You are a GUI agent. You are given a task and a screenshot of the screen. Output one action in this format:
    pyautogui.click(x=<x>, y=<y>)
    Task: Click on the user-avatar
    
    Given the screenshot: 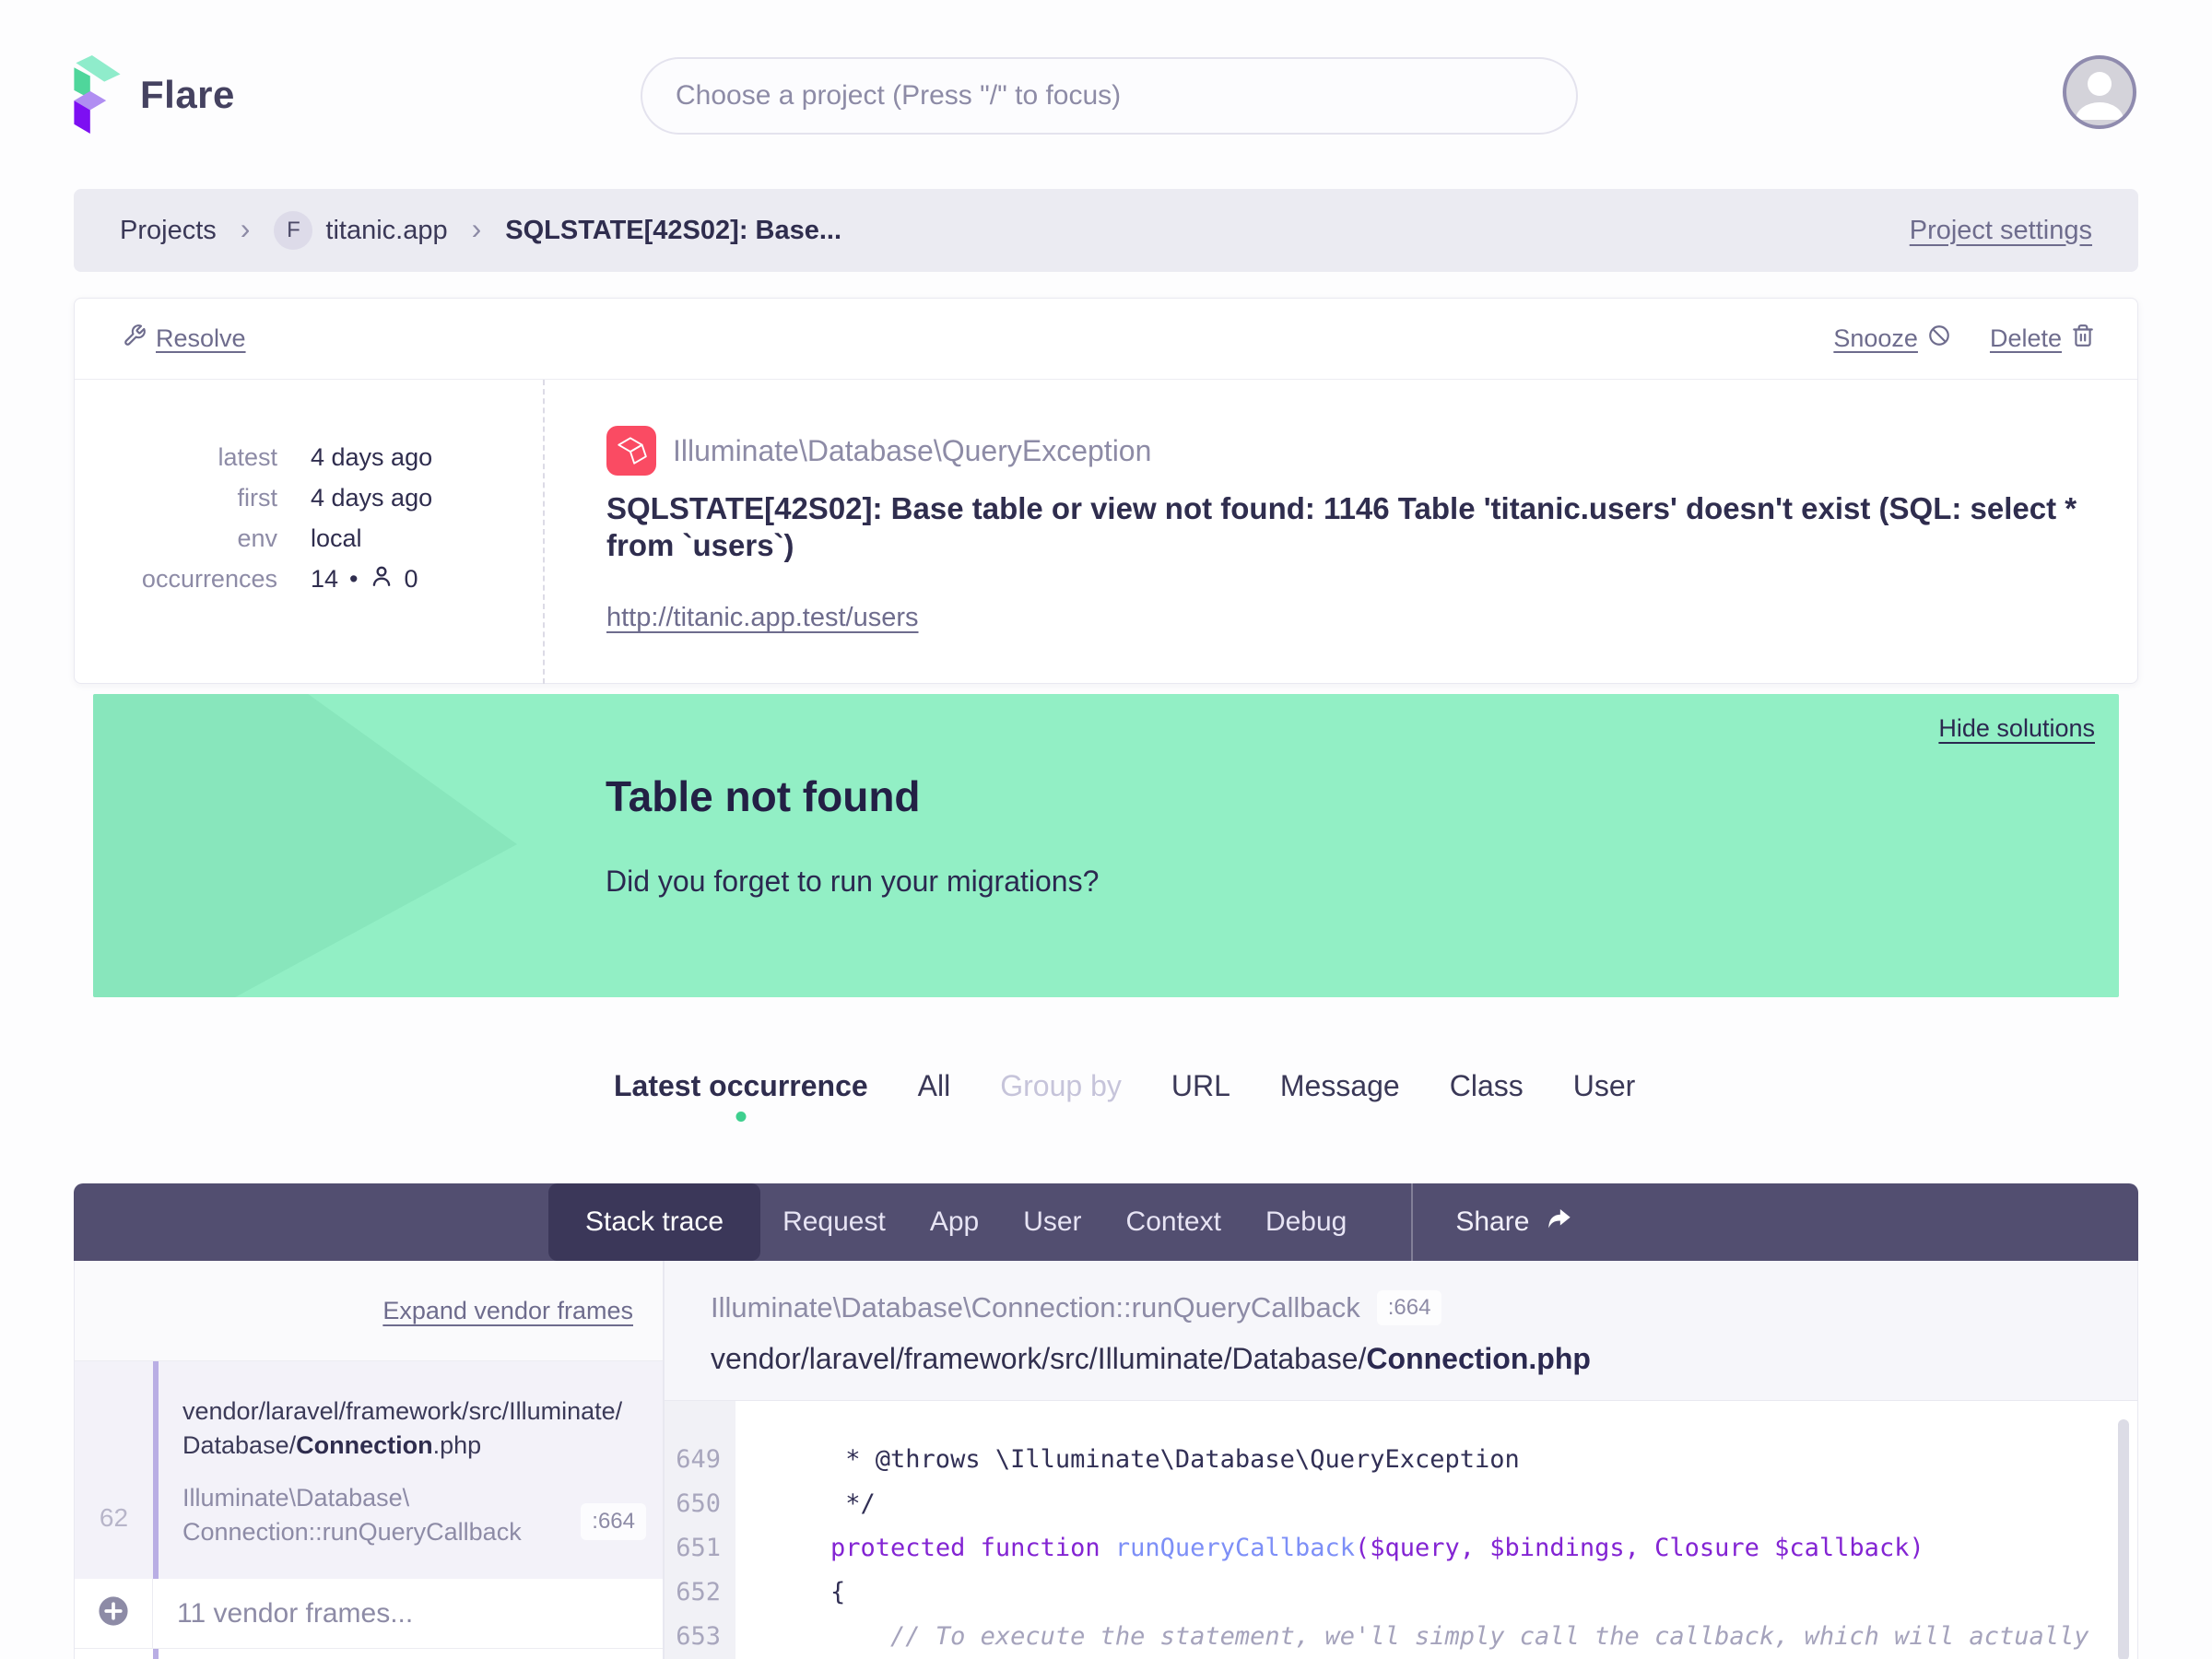 What is the action you would take?
    pyautogui.click(x=2099, y=92)
    